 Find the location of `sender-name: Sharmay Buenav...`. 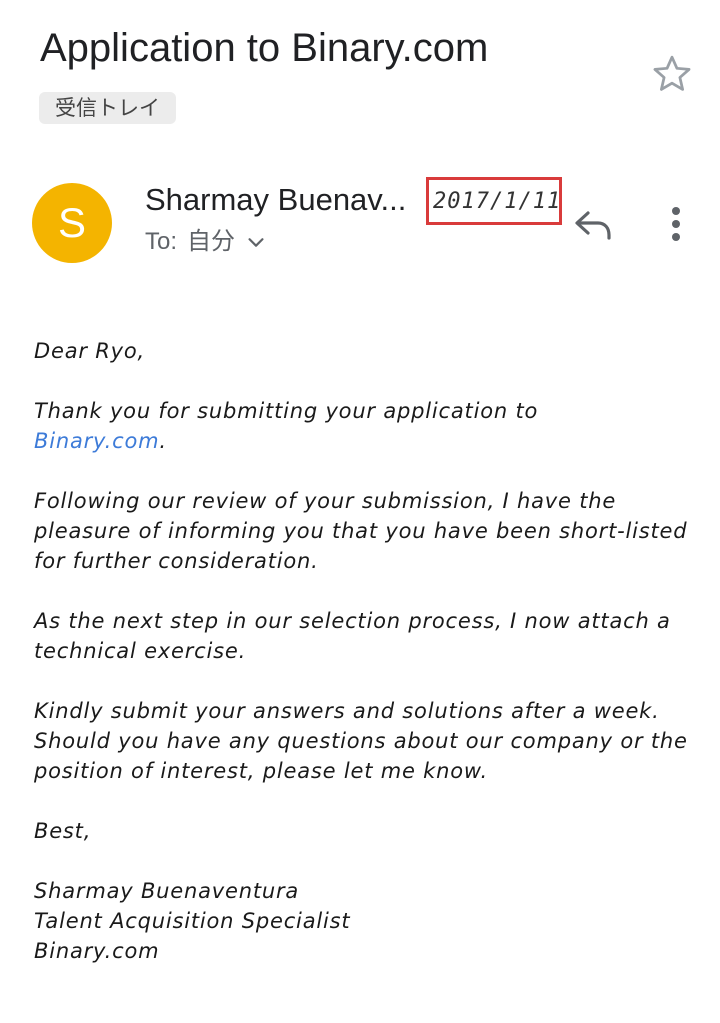

sender-name: Sharmay Buenav... is located at coordinates (275, 200).